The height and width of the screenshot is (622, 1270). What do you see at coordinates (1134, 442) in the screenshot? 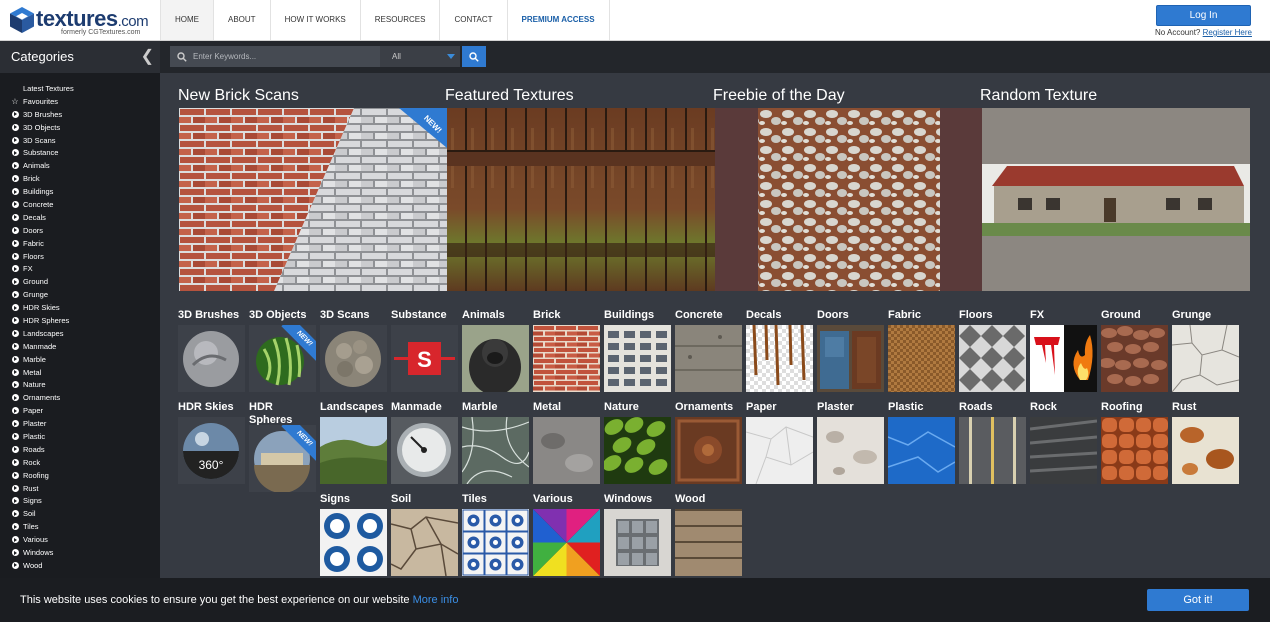
I see `category-tile-roofing: Roofing` at bounding box center [1134, 442].